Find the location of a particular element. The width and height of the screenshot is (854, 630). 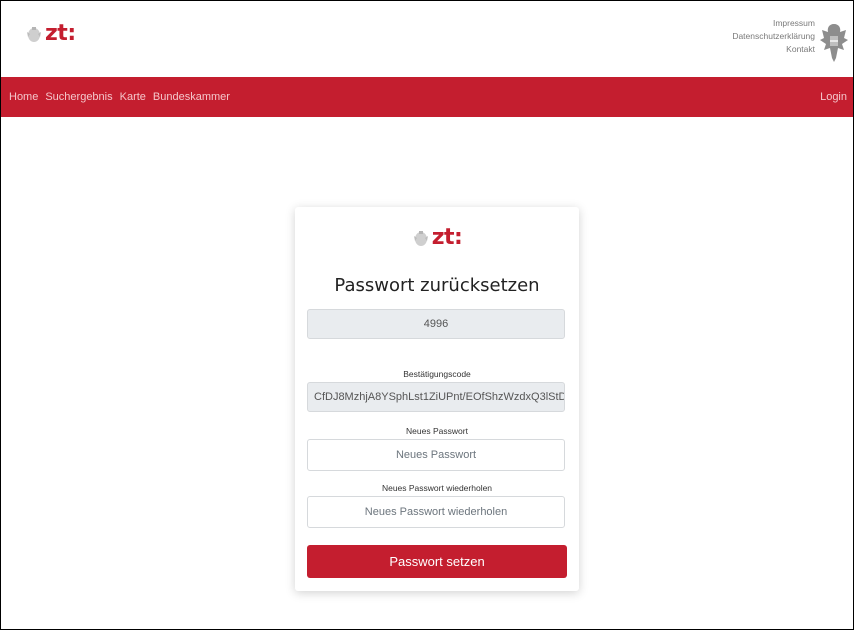

nav-items: Home Suchergebnis Karte Bundeskammer is located at coordinates (123, 97).